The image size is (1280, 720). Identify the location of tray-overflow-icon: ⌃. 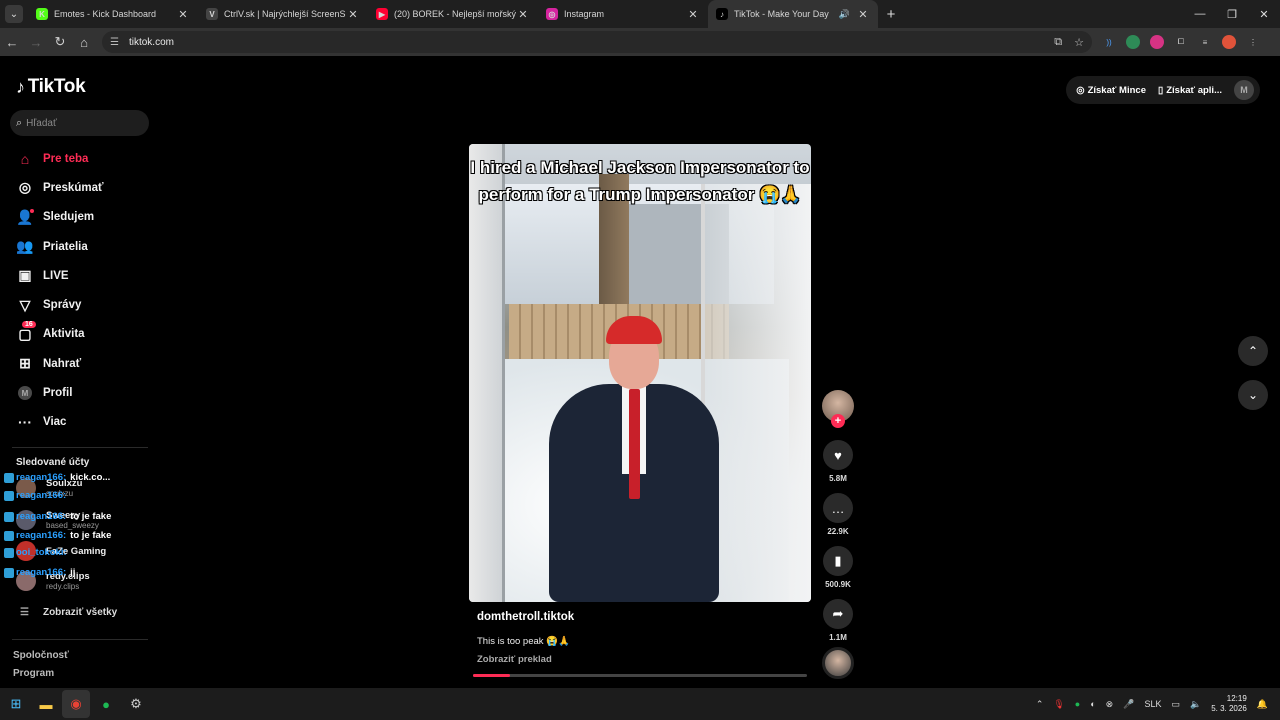
(1040, 704).